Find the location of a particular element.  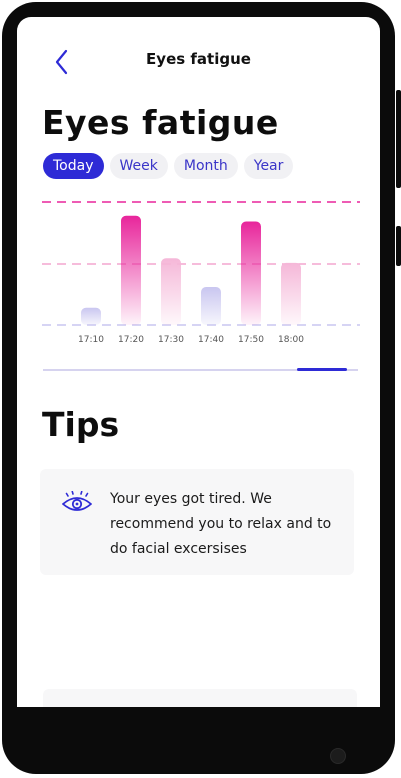

x-tick-label: 17:10 is located at coordinates (91, 340).